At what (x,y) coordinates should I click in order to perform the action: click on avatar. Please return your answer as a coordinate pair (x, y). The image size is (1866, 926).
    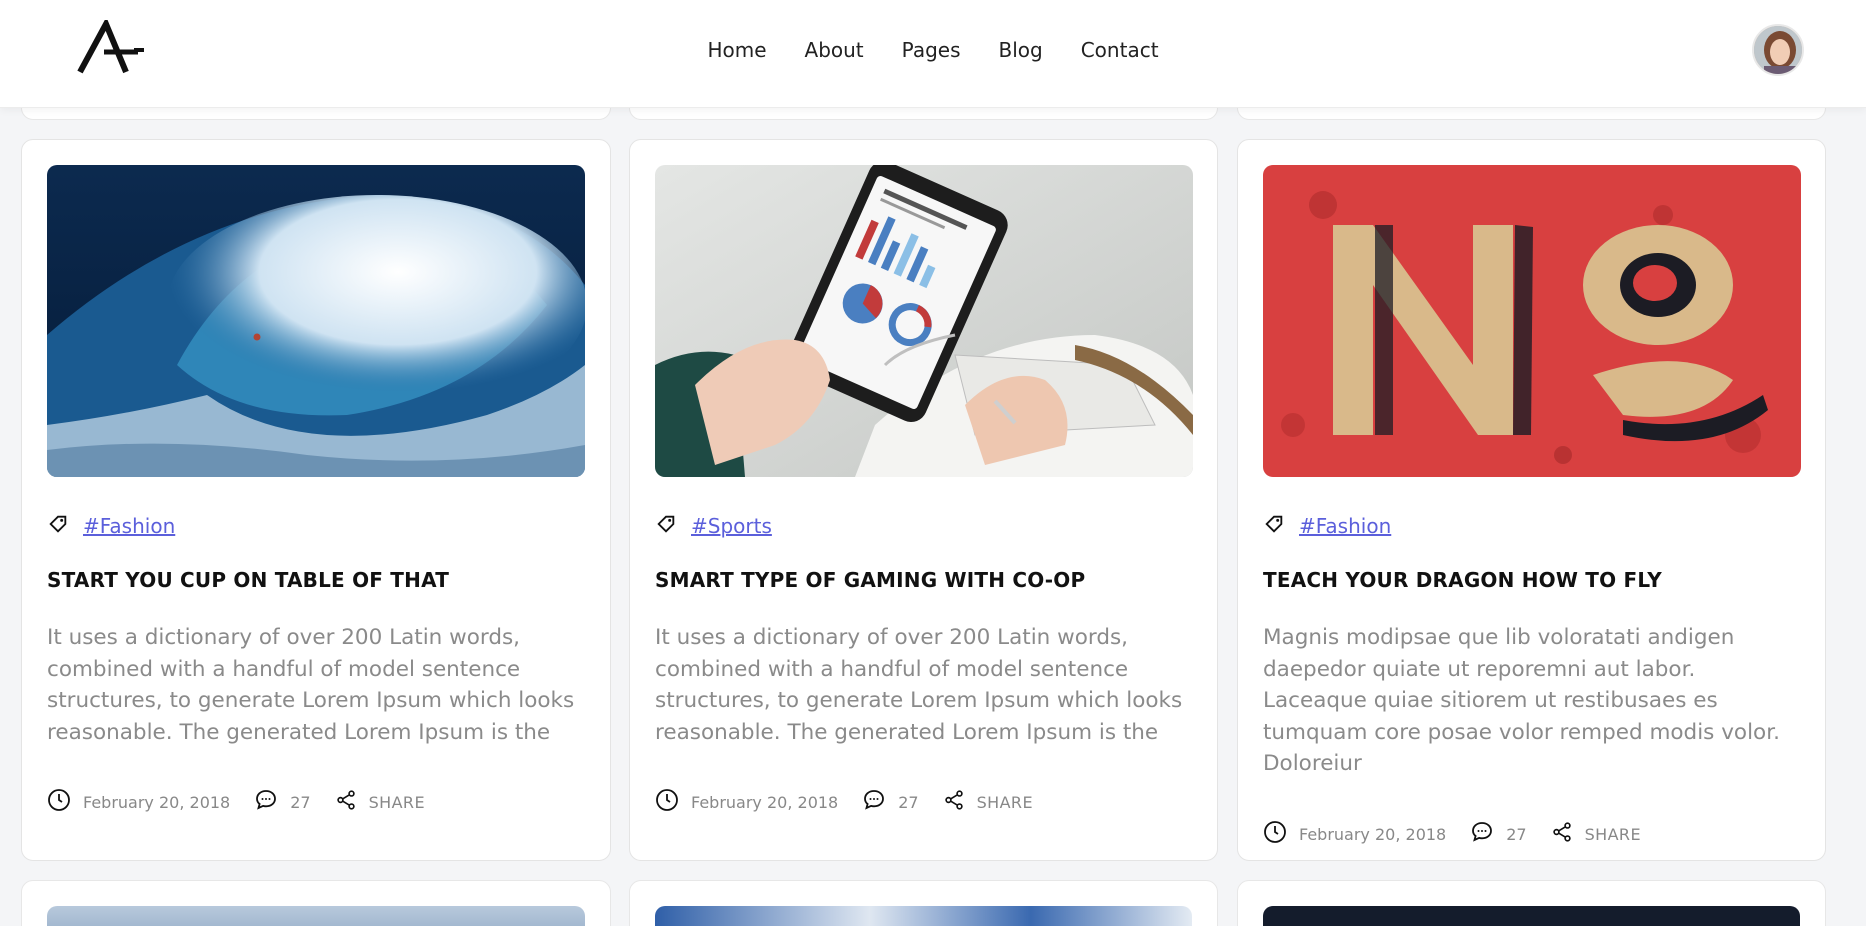
    Looking at the image, I should click on (1778, 50).